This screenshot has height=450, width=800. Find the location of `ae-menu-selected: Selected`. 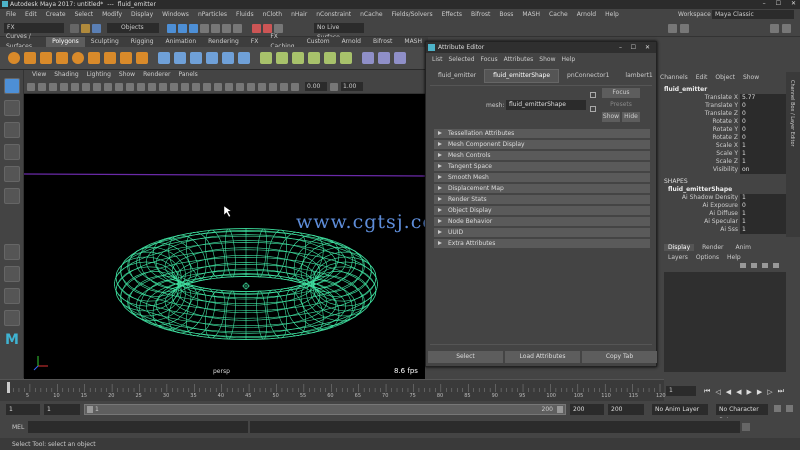

ae-menu-selected: Selected is located at coordinates (462, 59).